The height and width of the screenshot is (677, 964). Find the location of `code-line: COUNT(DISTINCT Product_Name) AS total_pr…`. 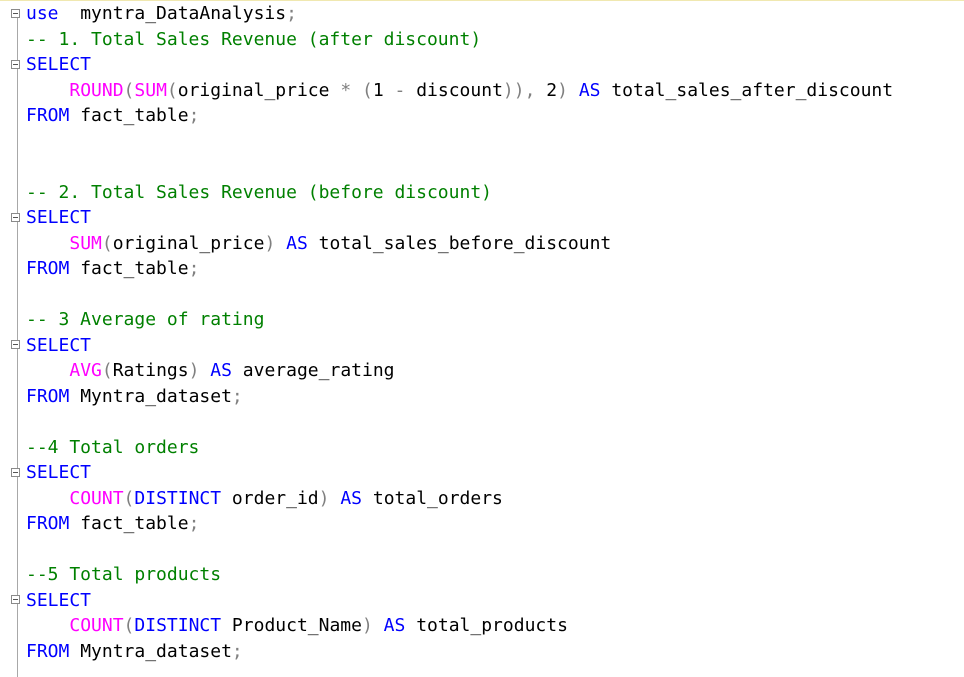

code-line: COUNT(DISTINCT Product_Name) AS total_pr… is located at coordinates (495, 626).